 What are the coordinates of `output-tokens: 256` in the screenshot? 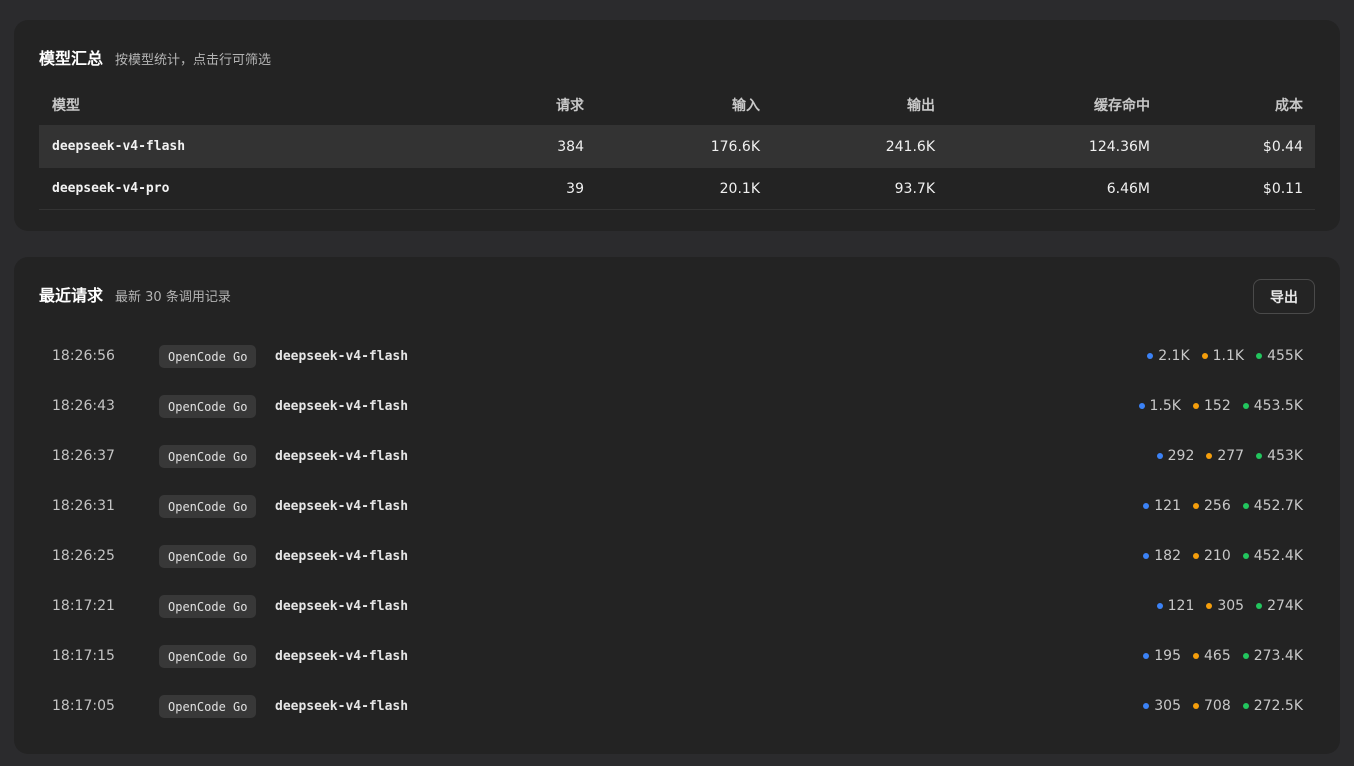 It's located at (1212, 506).